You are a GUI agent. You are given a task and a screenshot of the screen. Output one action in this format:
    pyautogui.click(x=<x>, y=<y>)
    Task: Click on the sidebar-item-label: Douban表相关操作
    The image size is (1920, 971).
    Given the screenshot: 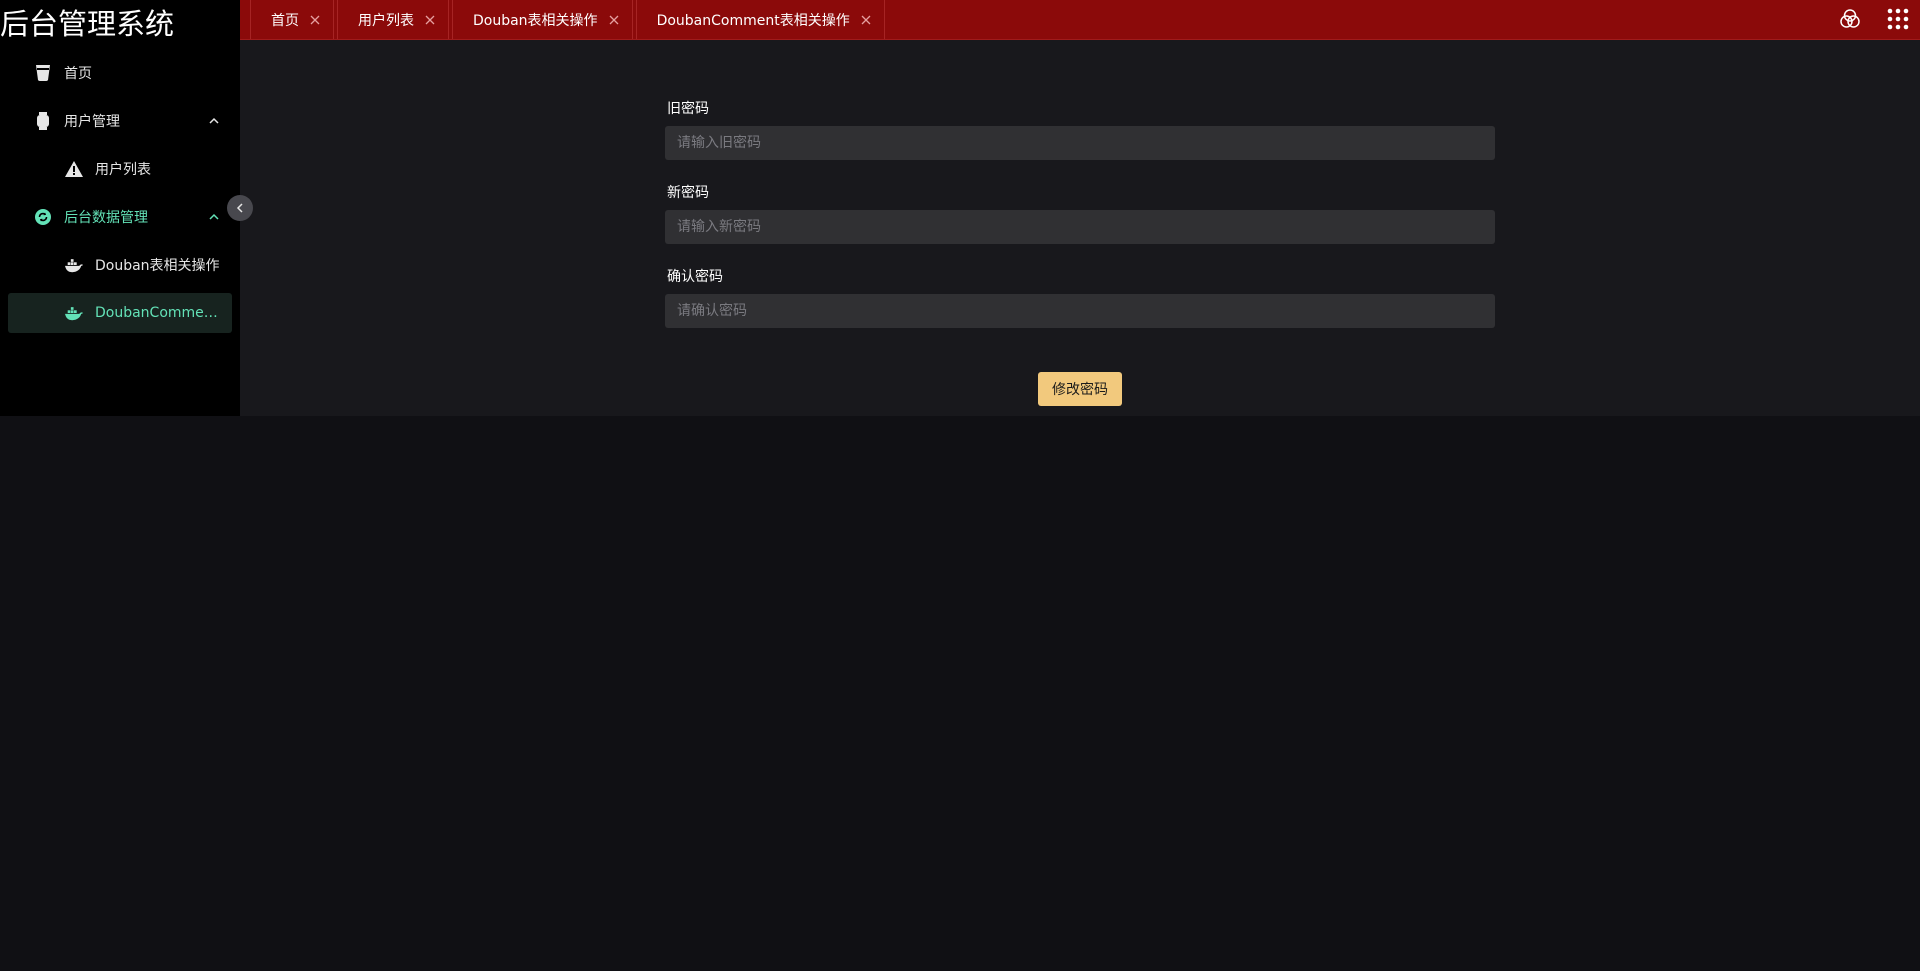 What is the action you would take?
    pyautogui.click(x=157, y=266)
    